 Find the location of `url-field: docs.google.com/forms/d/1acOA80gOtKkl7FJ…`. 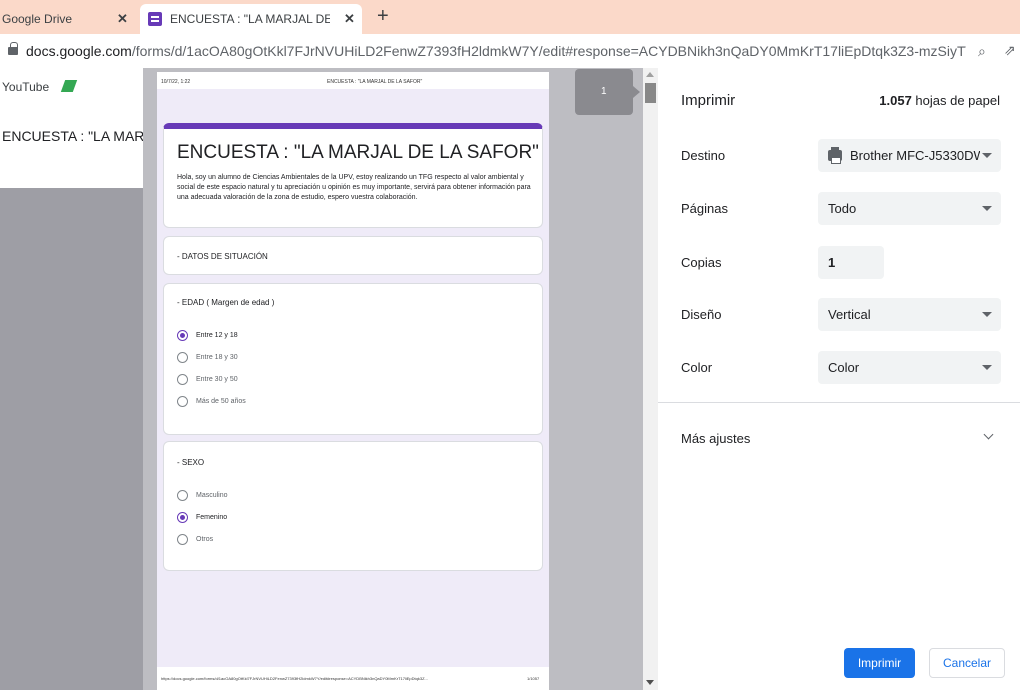

url-field: docs.google.com/forms/d/1acOA80gOtKkl7FJ… is located at coordinates (496, 51).